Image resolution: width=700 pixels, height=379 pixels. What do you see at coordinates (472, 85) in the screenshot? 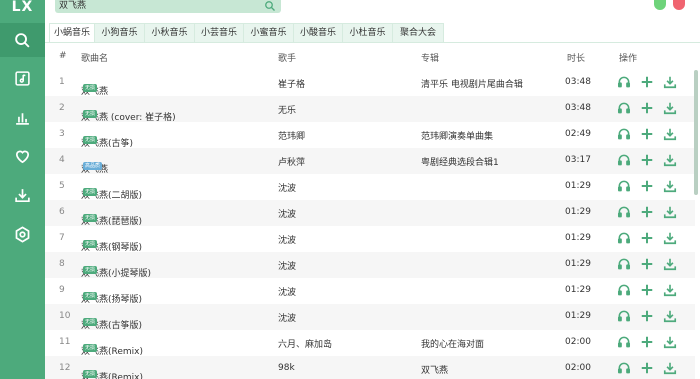
I see `album-name: 清平乐 电视剧片尾曲合辑` at bounding box center [472, 85].